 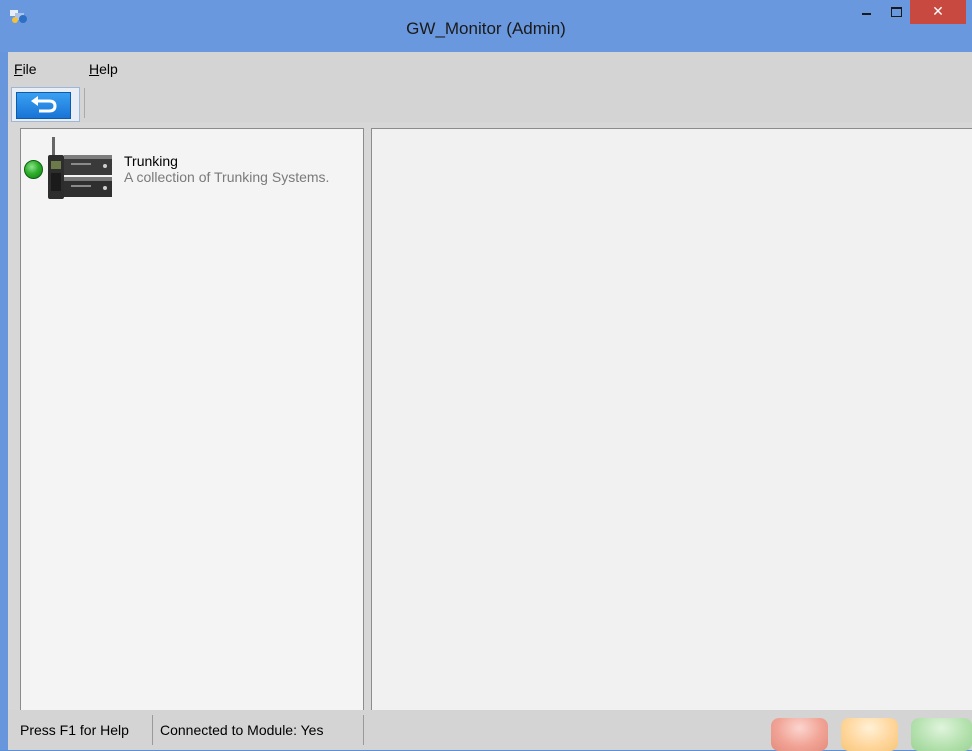 What do you see at coordinates (94, 69) in the screenshot?
I see `menu-help-mnemonic: H` at bounding box center [94, 69].